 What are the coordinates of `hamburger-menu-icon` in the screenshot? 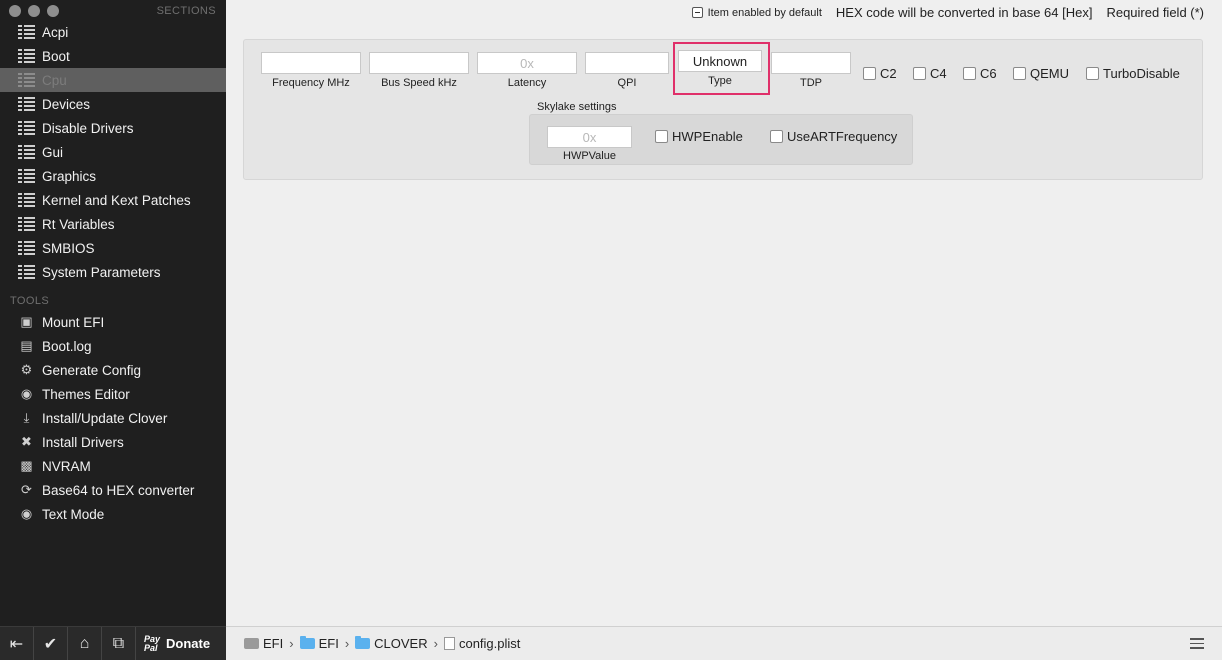 It's located at (1197, 645).